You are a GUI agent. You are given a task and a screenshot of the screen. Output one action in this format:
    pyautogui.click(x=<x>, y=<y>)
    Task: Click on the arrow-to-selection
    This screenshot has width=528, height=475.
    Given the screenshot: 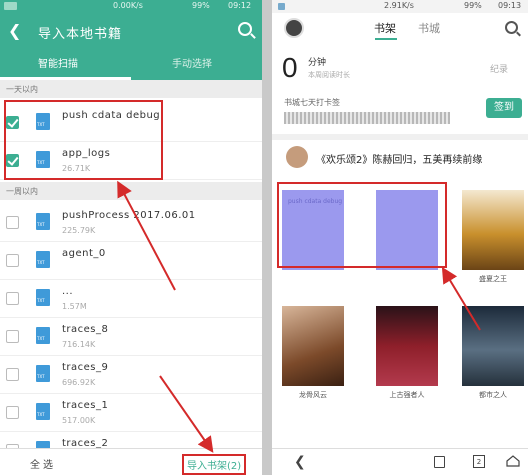 What is the action you would take?
    pyautogui.click(x=146, y=235)
    